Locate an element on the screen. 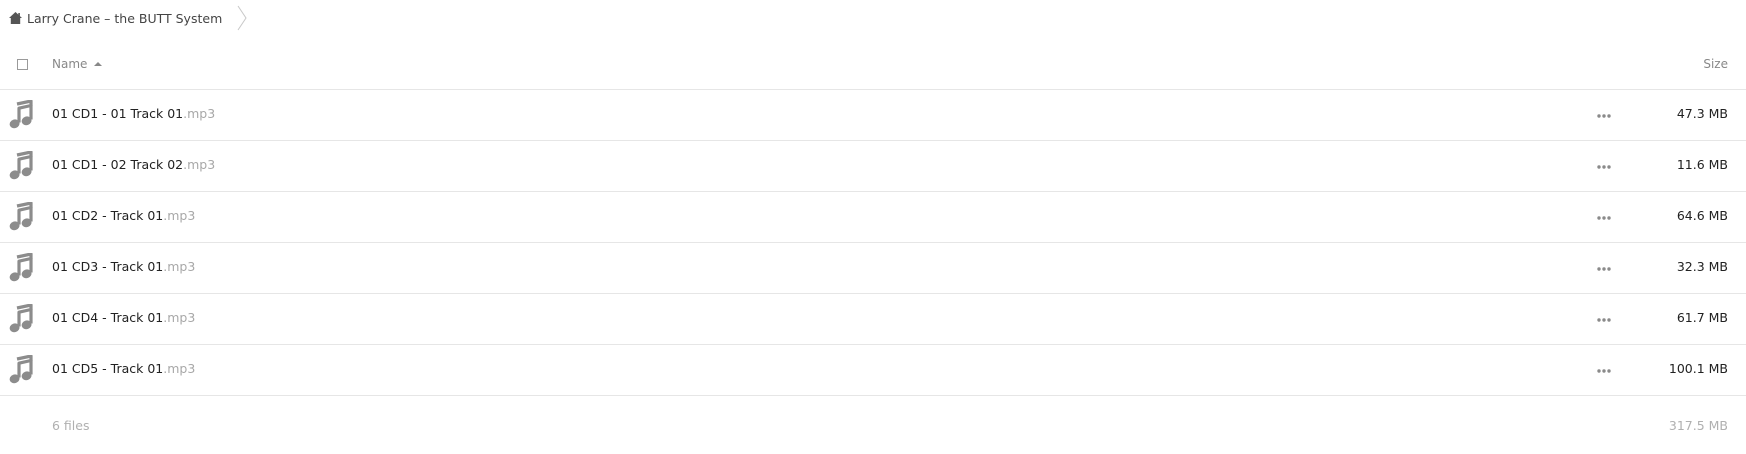 The width and height of the screenshot is (1746, 454). file-list-header: Name Size is located at coordinates (873, 68).